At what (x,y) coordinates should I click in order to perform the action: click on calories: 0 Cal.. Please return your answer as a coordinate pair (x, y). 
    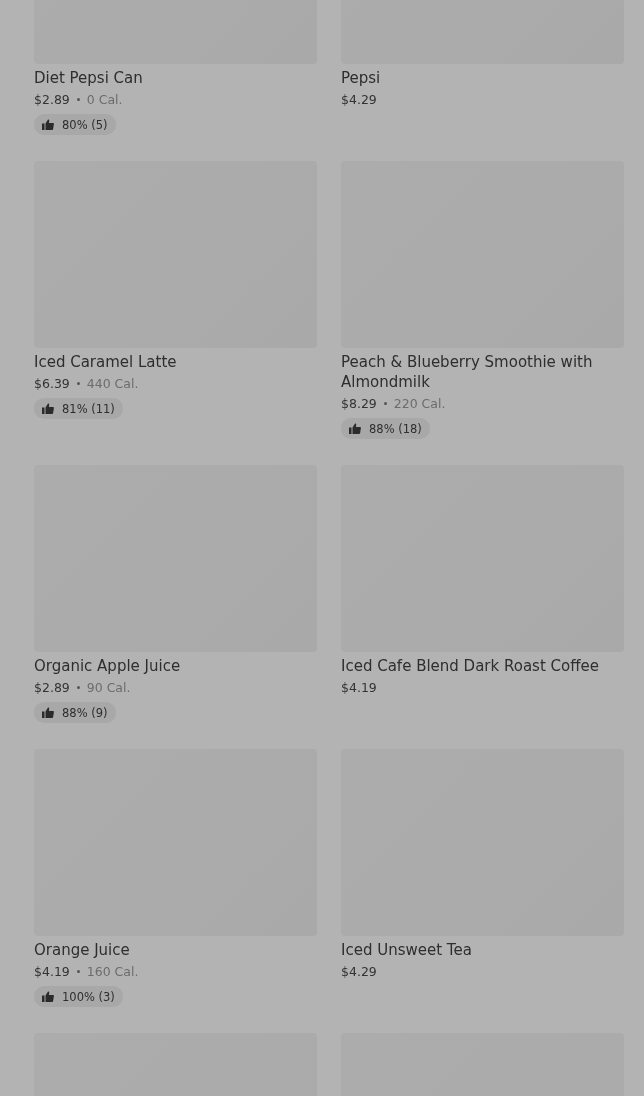
    Looking at the image, I should click on (104, 99).